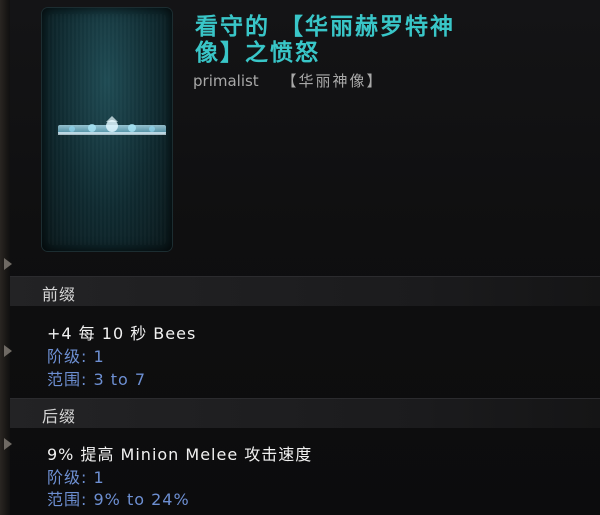 The image size is (600, 515). I want to click on item-subtitle: primalist 【华丽神像】, so click(288, 80).